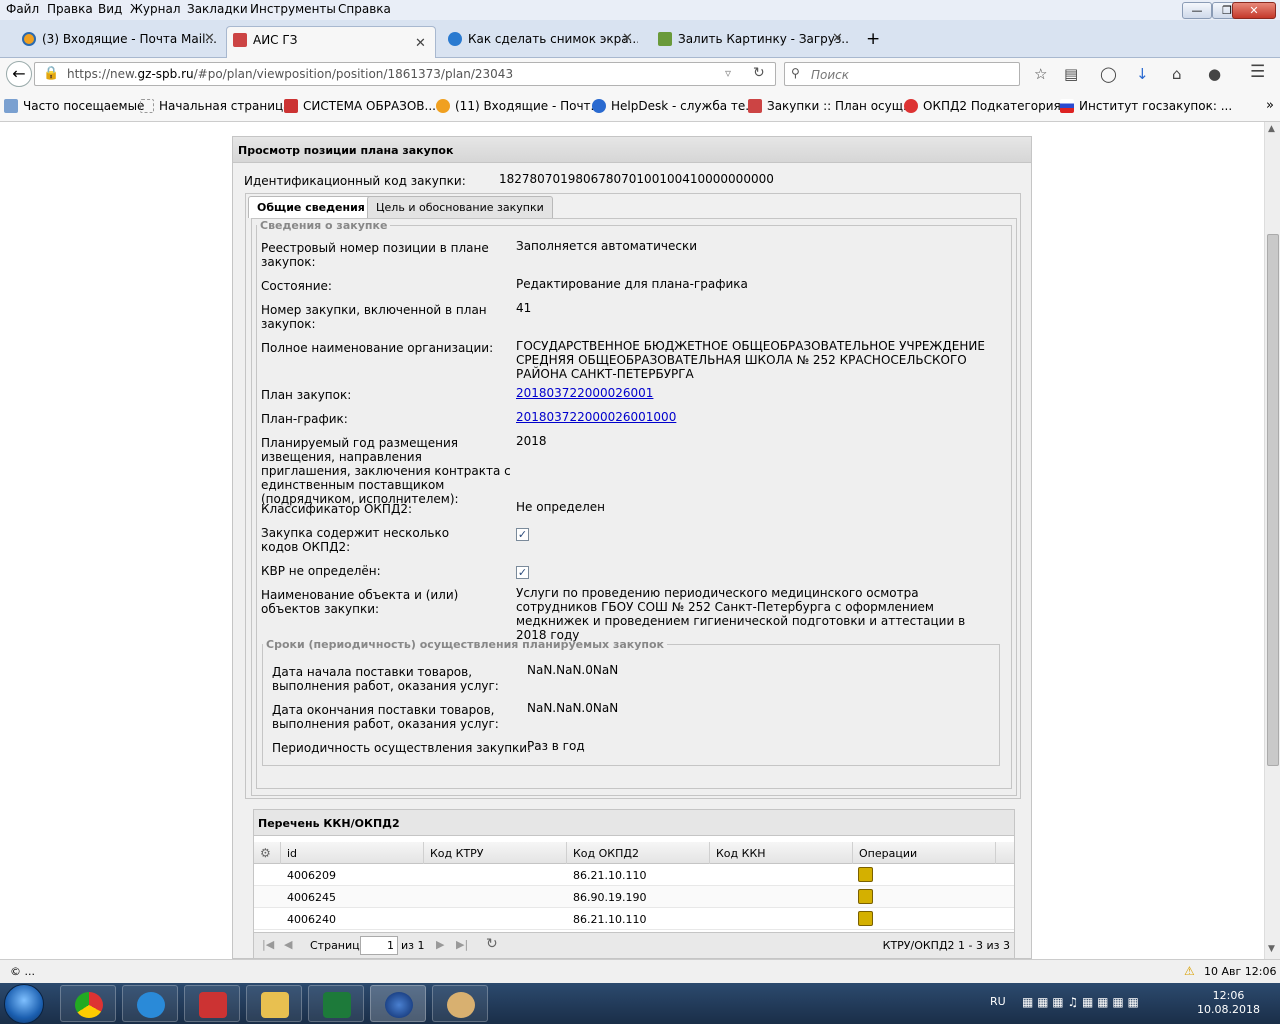 The height and width of the screenshot is (1024, 1280). I want to click on column-kkn: Код ККН, so click(741, 853).